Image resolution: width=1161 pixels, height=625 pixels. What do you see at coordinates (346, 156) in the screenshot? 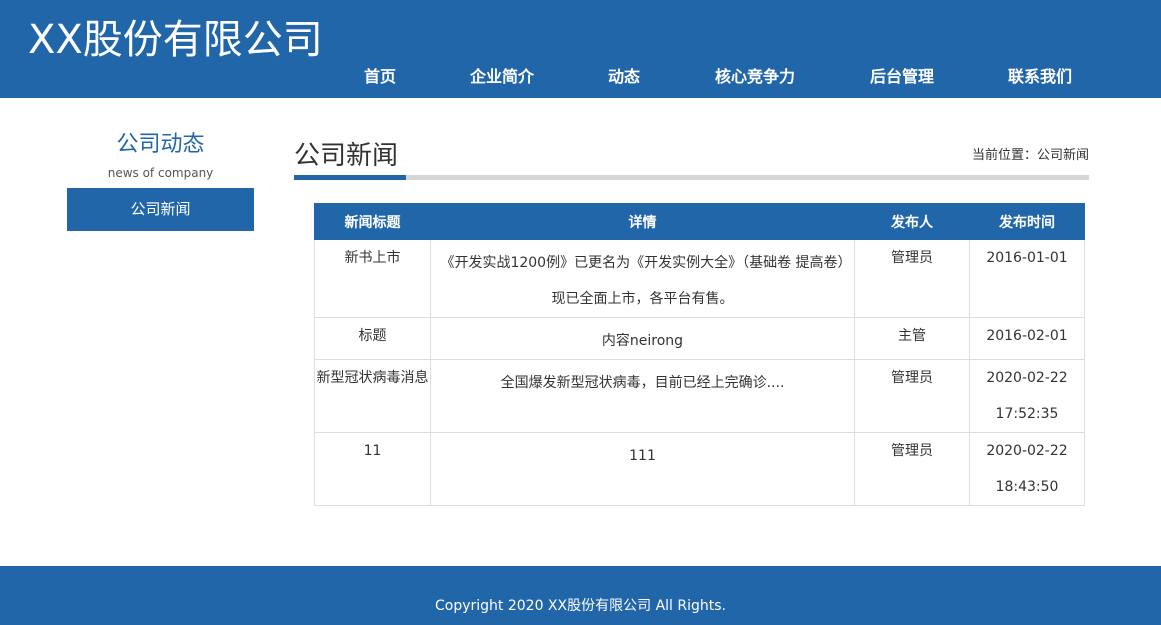
I see `page-title: 公司新闻` at bounding box center [346, 156].